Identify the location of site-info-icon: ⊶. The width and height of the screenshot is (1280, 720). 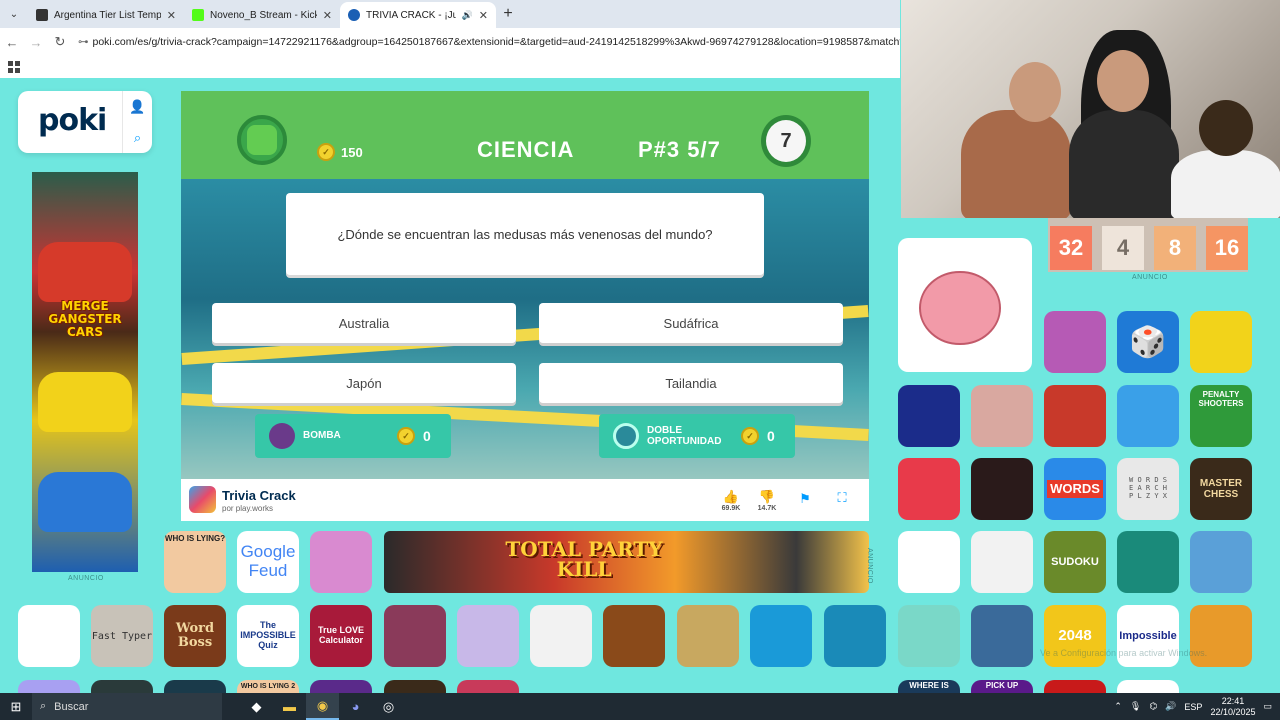
(83, 42).